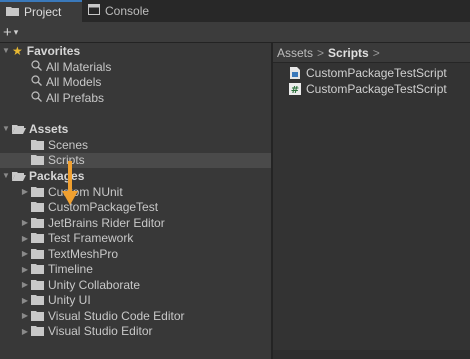 This screenshot has width=470, height=359. Describe the element at coordinates (17, 50) in the screenshot. I see `star-icon: ★` at that location.